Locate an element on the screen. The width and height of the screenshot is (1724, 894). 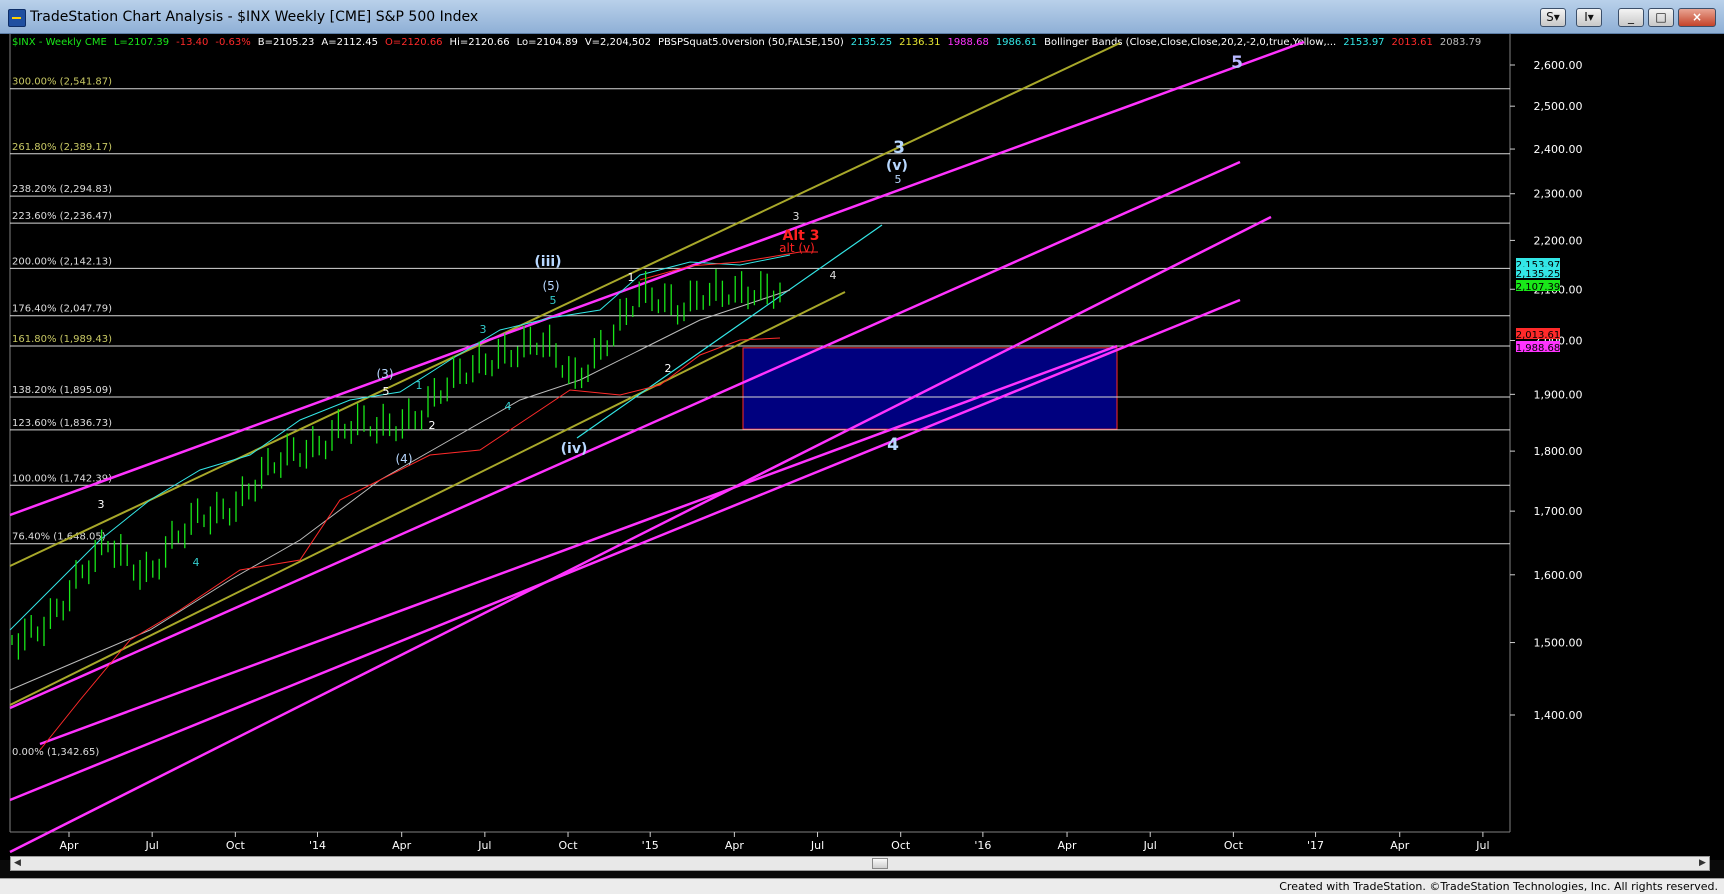
y-tick-label: 1,700.00 is located at coordinates (1558, 511).